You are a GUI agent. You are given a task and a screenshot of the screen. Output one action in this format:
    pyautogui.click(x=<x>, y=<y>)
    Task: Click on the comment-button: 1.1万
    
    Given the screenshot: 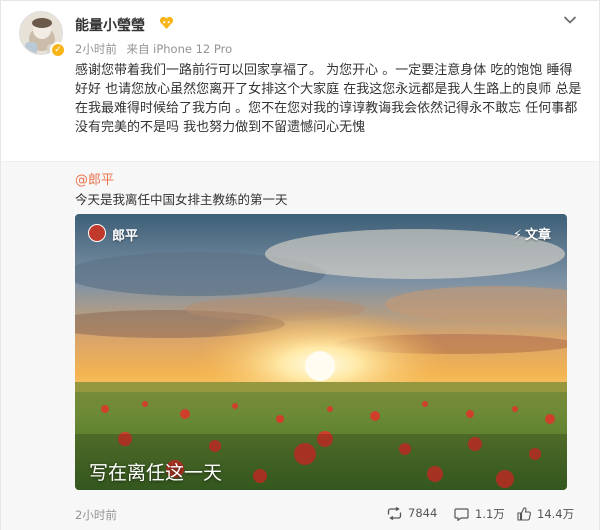 What is the action you would take?
    pyautogui.click(x=479, y=514)
    